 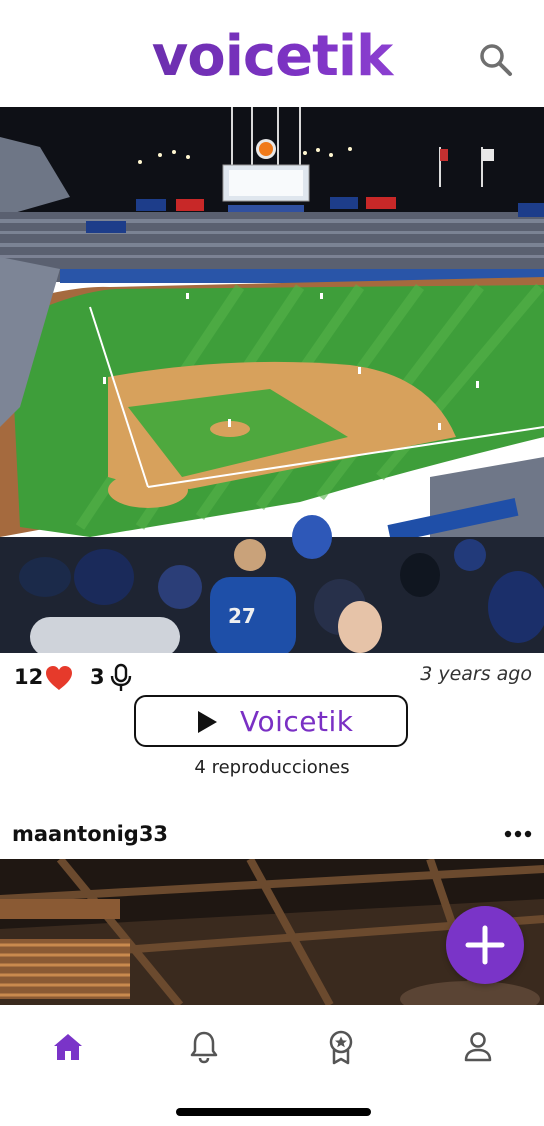 I want to click on nav-notifications, so click(x=204, y=1047).